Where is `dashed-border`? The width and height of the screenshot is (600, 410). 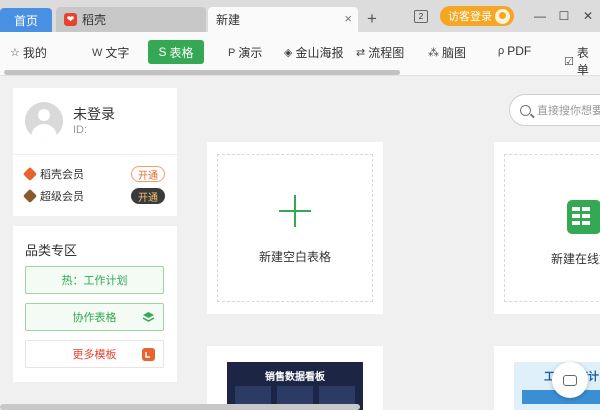 dashed-border is located at coordinates (295, 228).